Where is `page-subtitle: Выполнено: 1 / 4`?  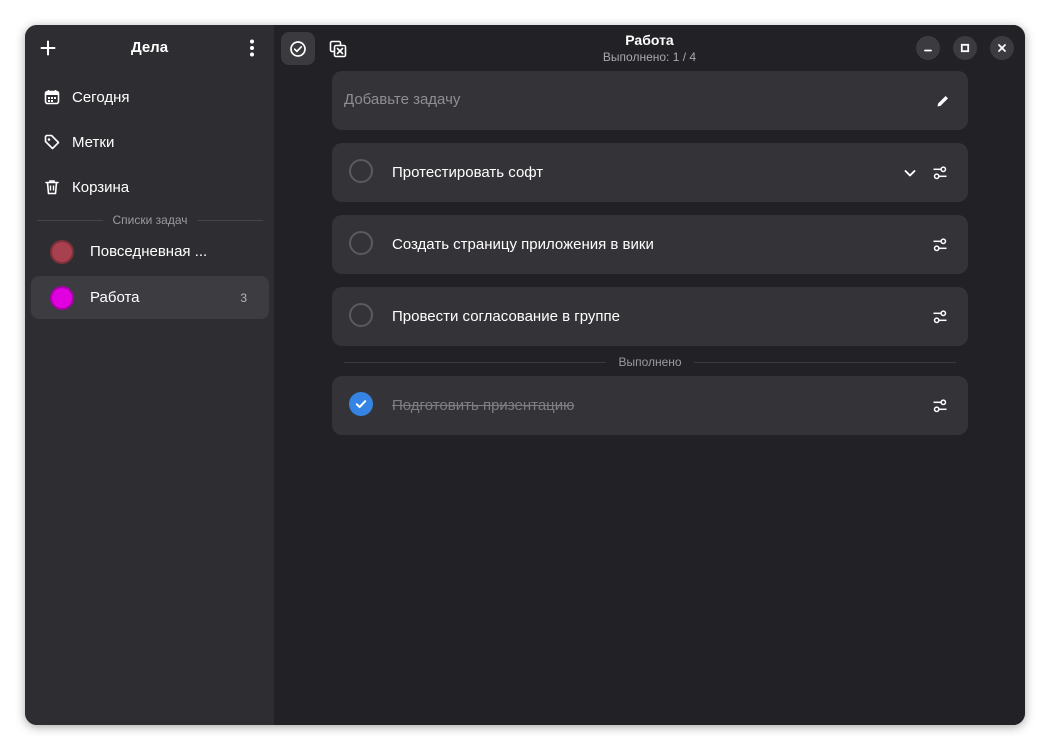
page-subtitle: Выполнено: 1 / 4 is located at coordinates (649, 57).